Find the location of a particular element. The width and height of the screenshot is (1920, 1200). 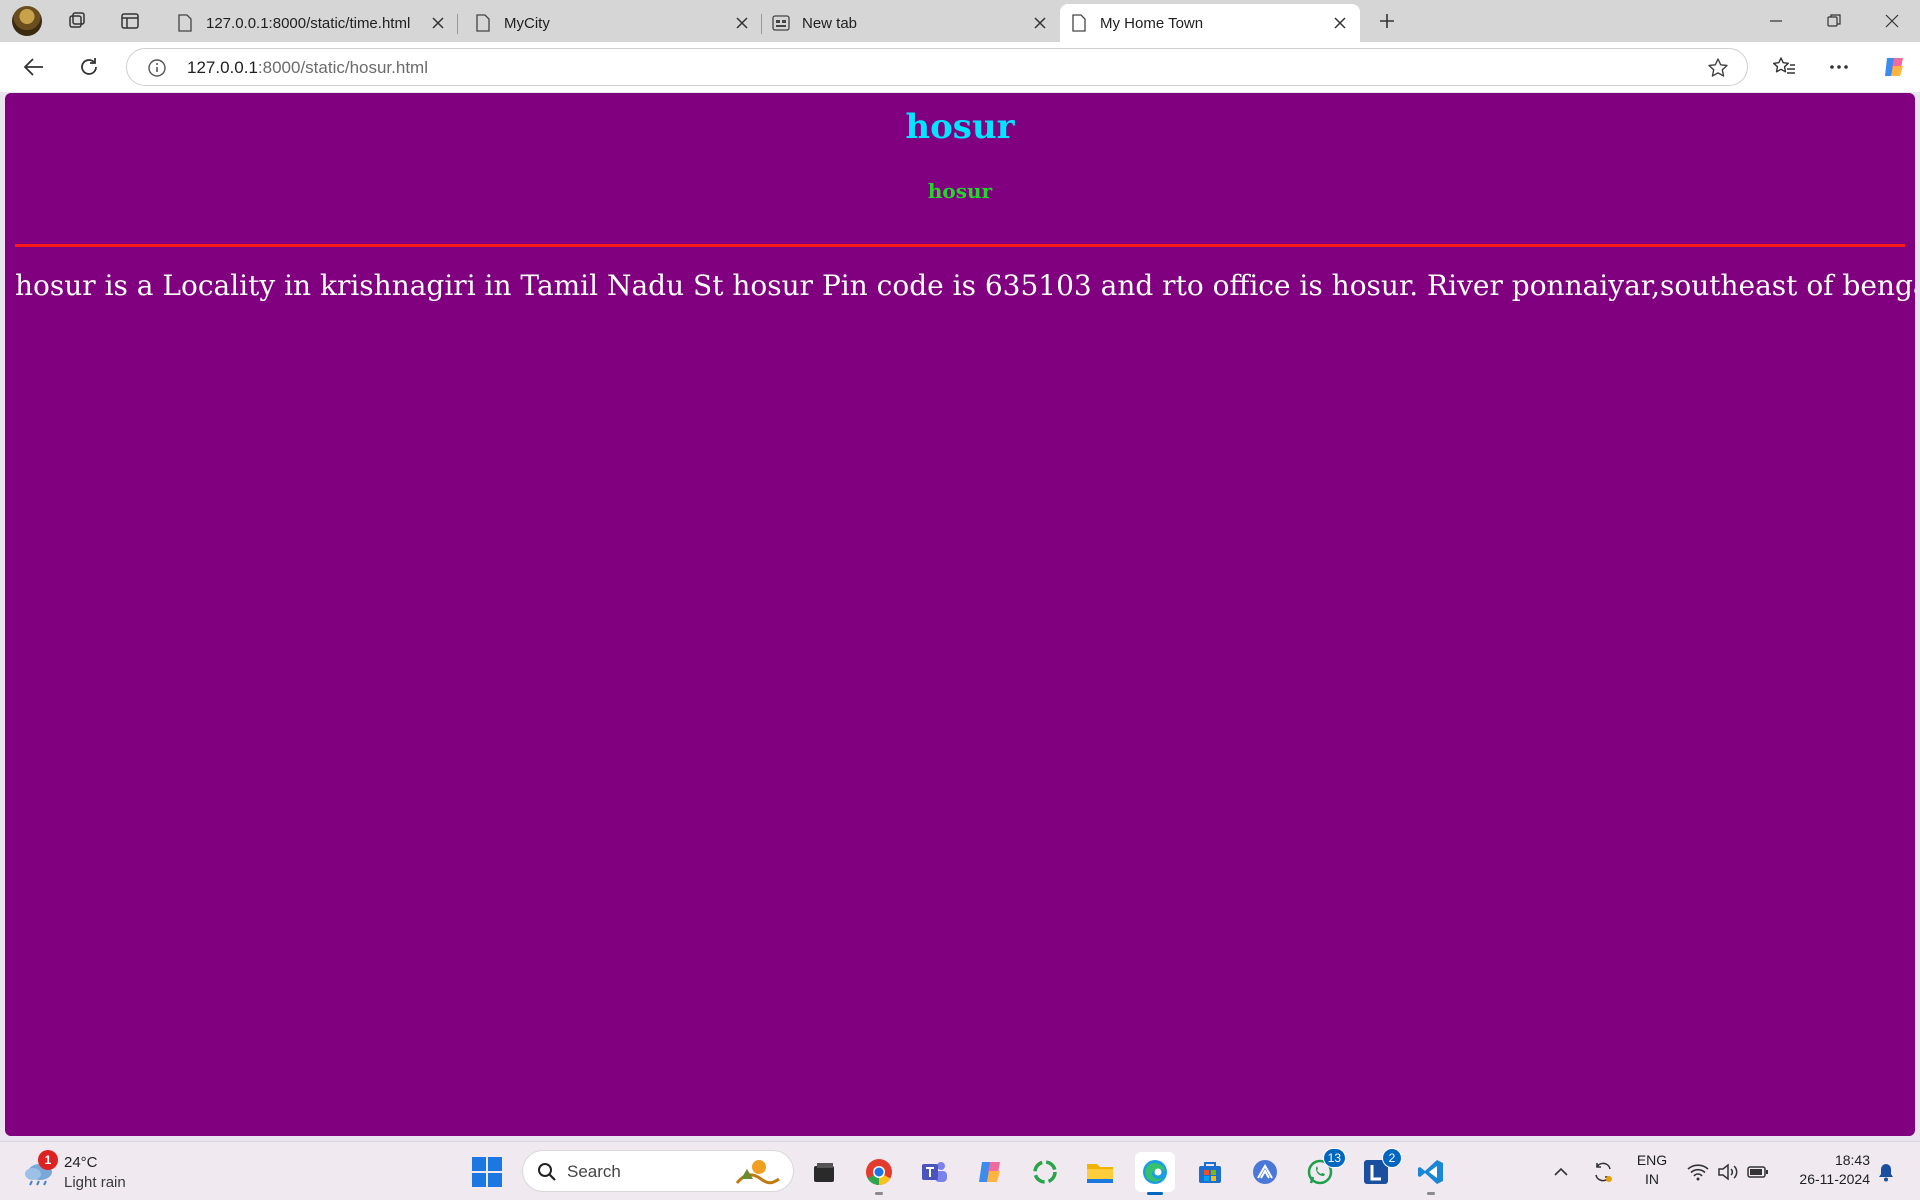

page-heading: hosur is located at coordinates (960, 127).